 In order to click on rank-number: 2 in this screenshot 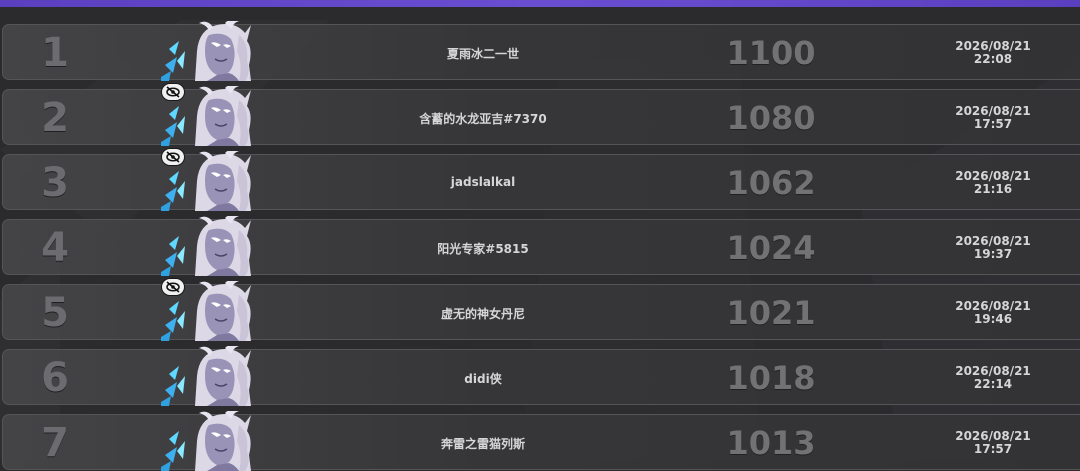, I will do `click(55, 118)`.